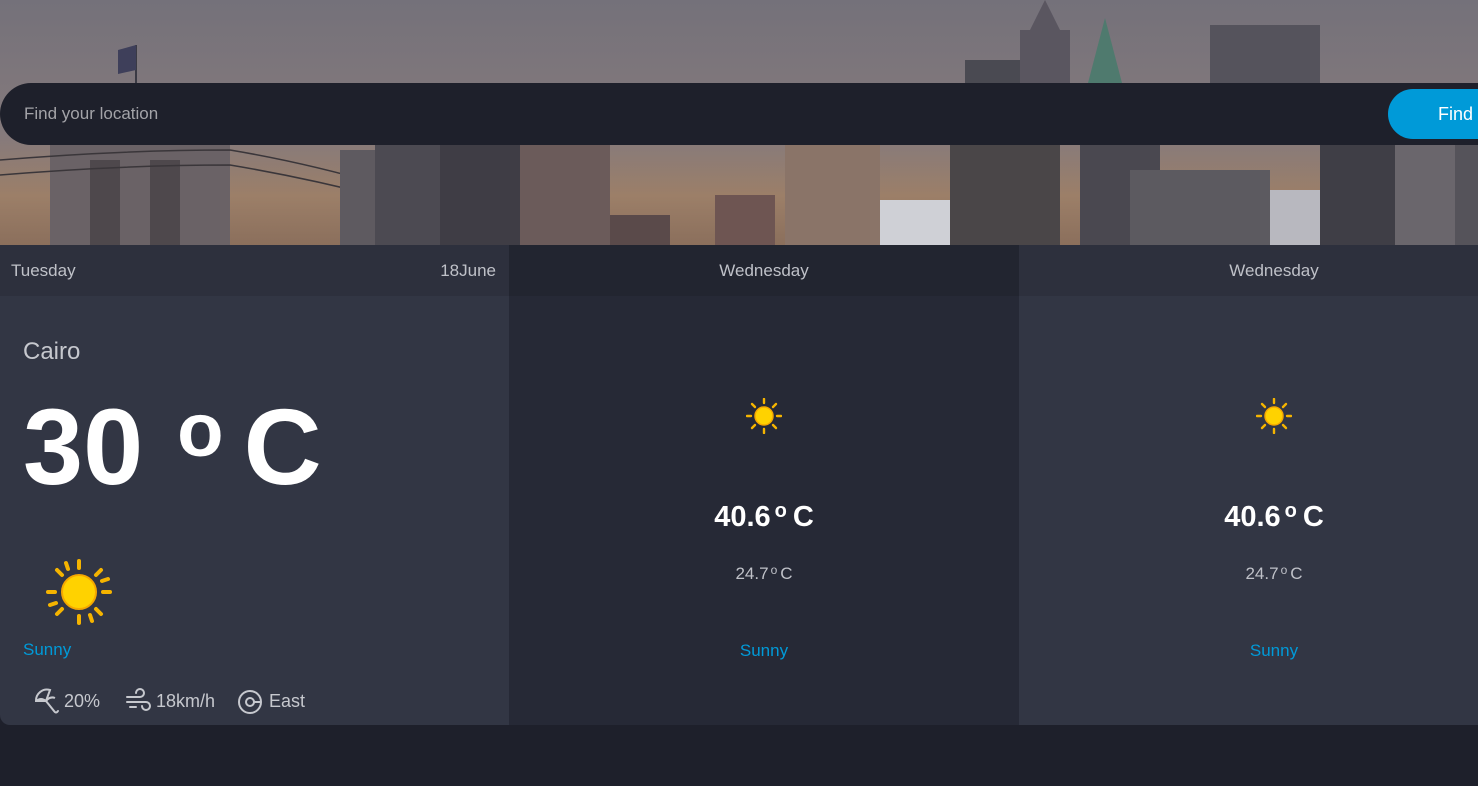 Image resolution: width=1478 pixels, height=786 pixels. What do you see at coordinates (52, 351) in the screenshot?
I see `city-name: Cairo` at bounding box center [52, 351].